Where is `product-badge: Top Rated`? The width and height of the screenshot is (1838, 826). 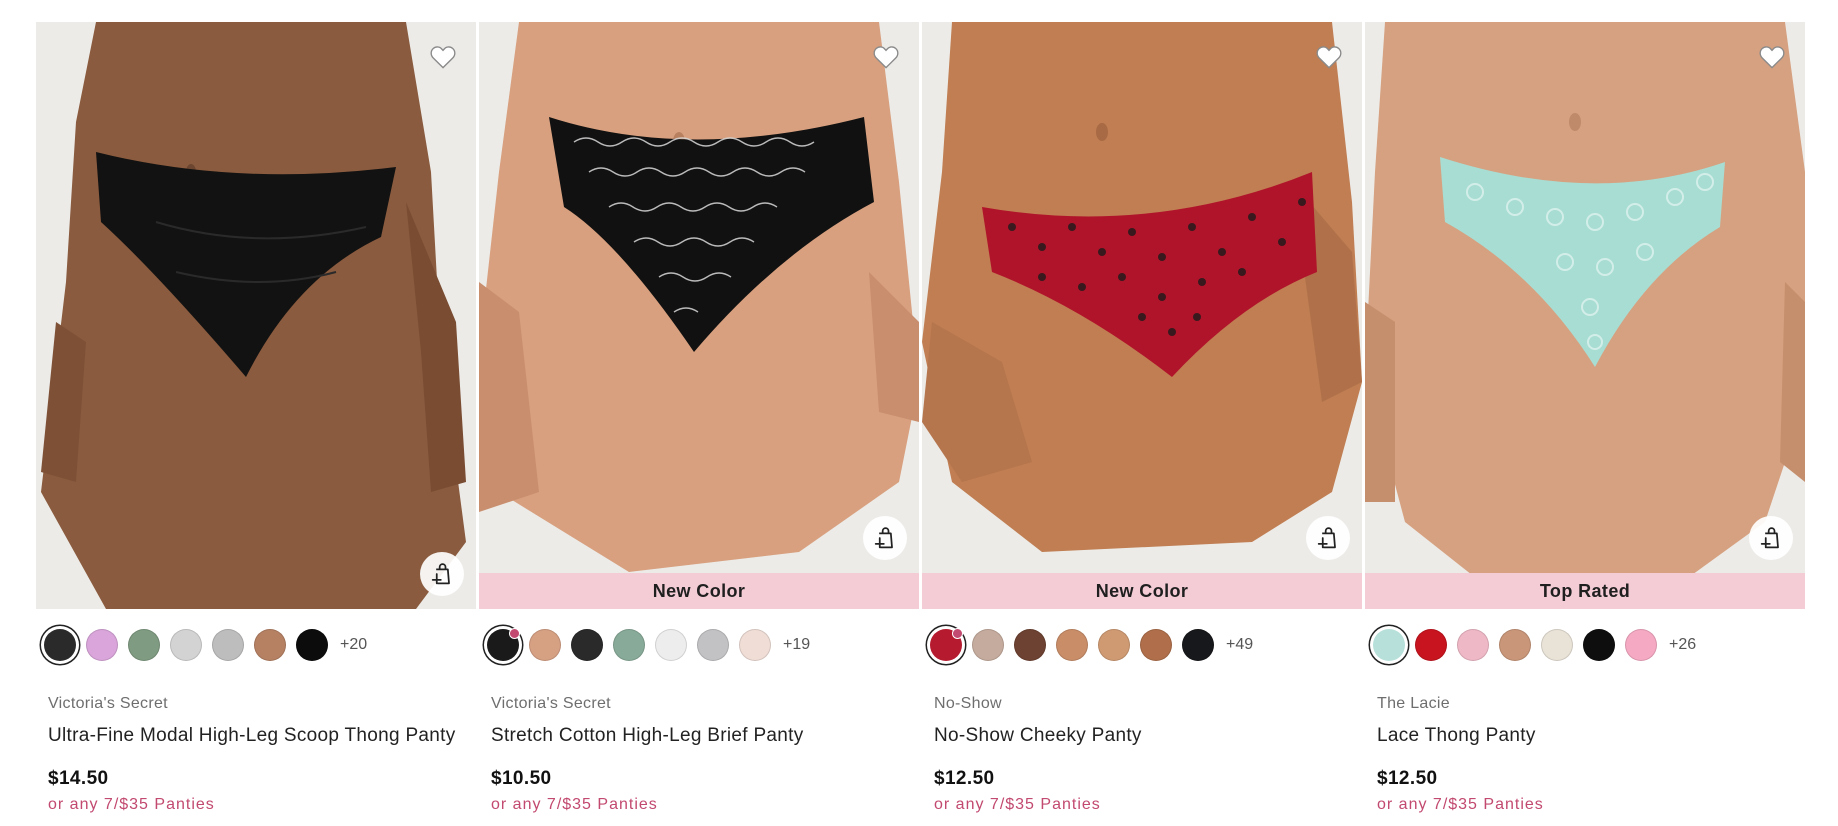
product-badge: Top Rated is located at coordinates (1585, 591).